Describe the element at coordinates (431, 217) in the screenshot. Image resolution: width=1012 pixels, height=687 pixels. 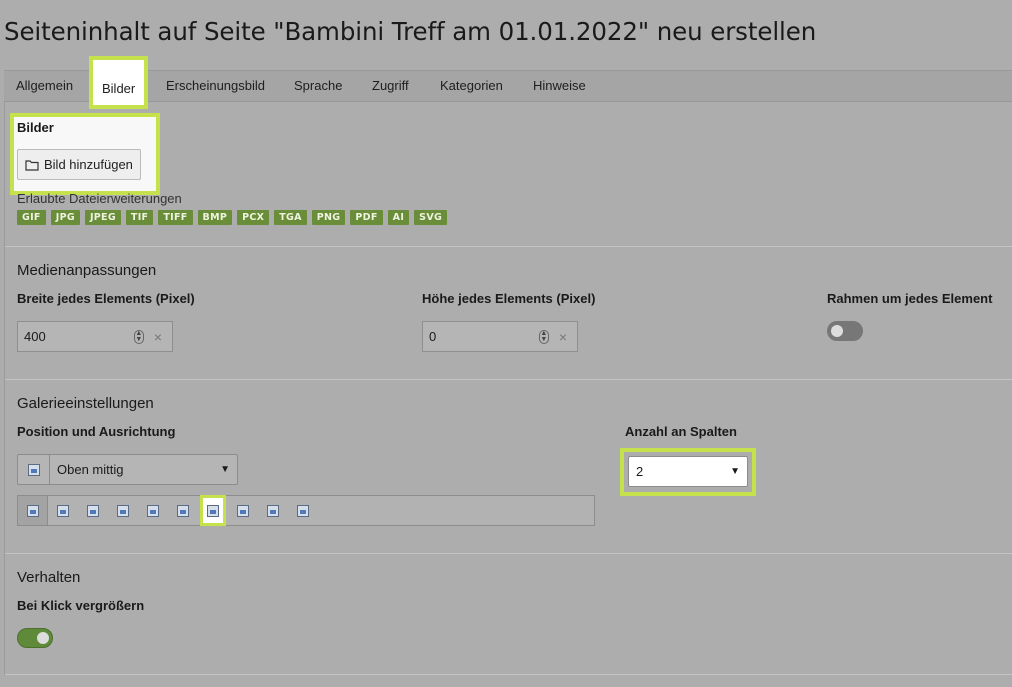
I see `extension-badge: SVG` at that location.